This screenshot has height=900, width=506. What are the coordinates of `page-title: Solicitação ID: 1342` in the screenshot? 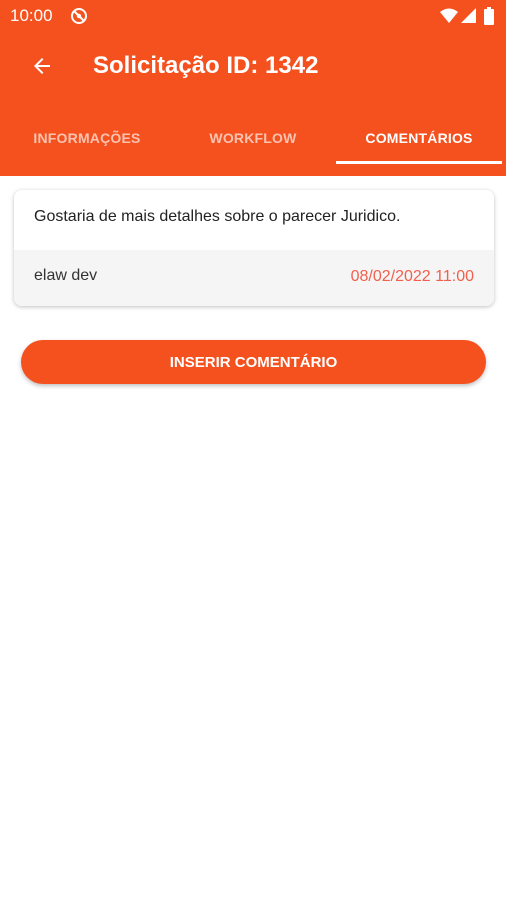 It's located at (206, 65).